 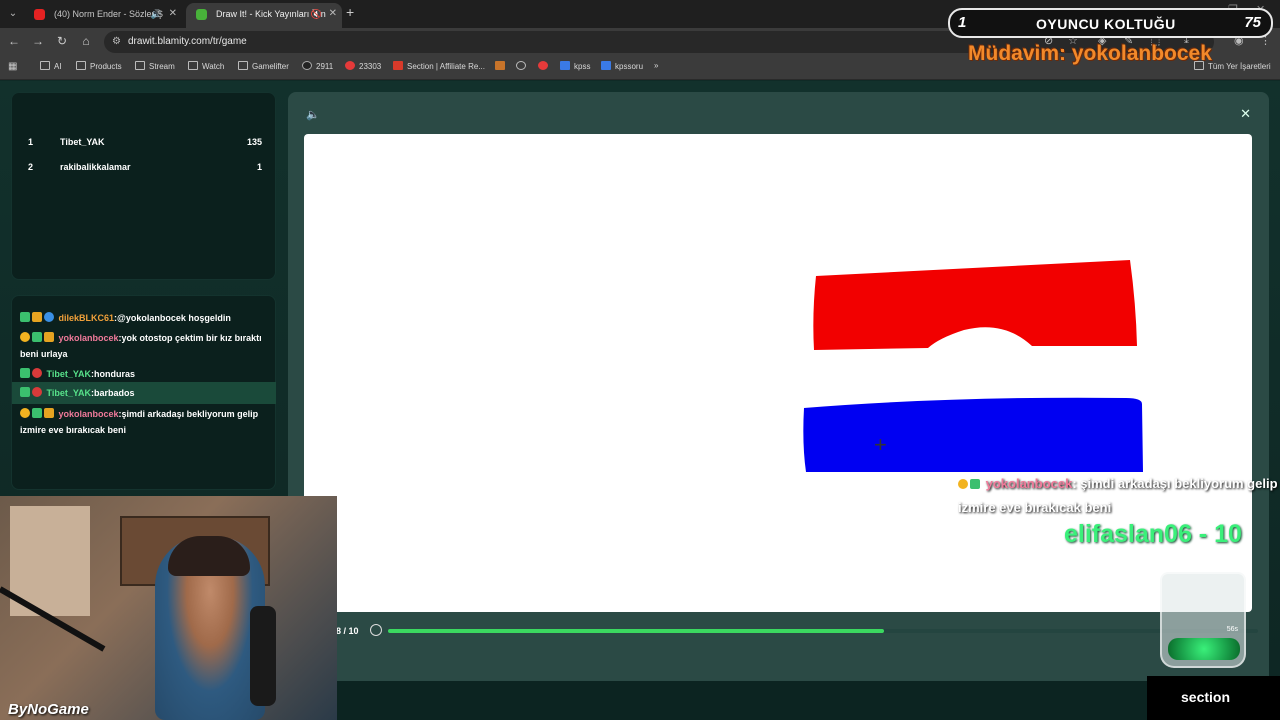 What do you see at coordinates (347, 631) in the screenshot?
I see `round-counter: 8 / 10` at bounding box center [347, 631].